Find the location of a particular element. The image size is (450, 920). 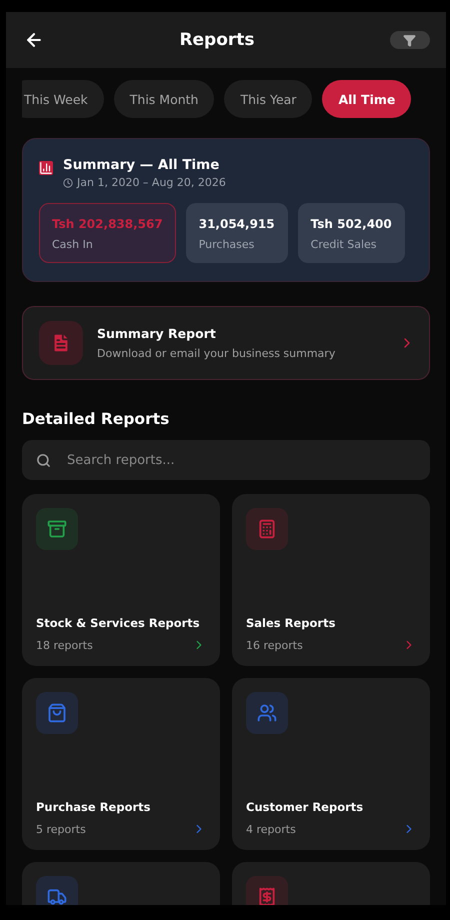

document-icon is located at coordinates (61, 343).